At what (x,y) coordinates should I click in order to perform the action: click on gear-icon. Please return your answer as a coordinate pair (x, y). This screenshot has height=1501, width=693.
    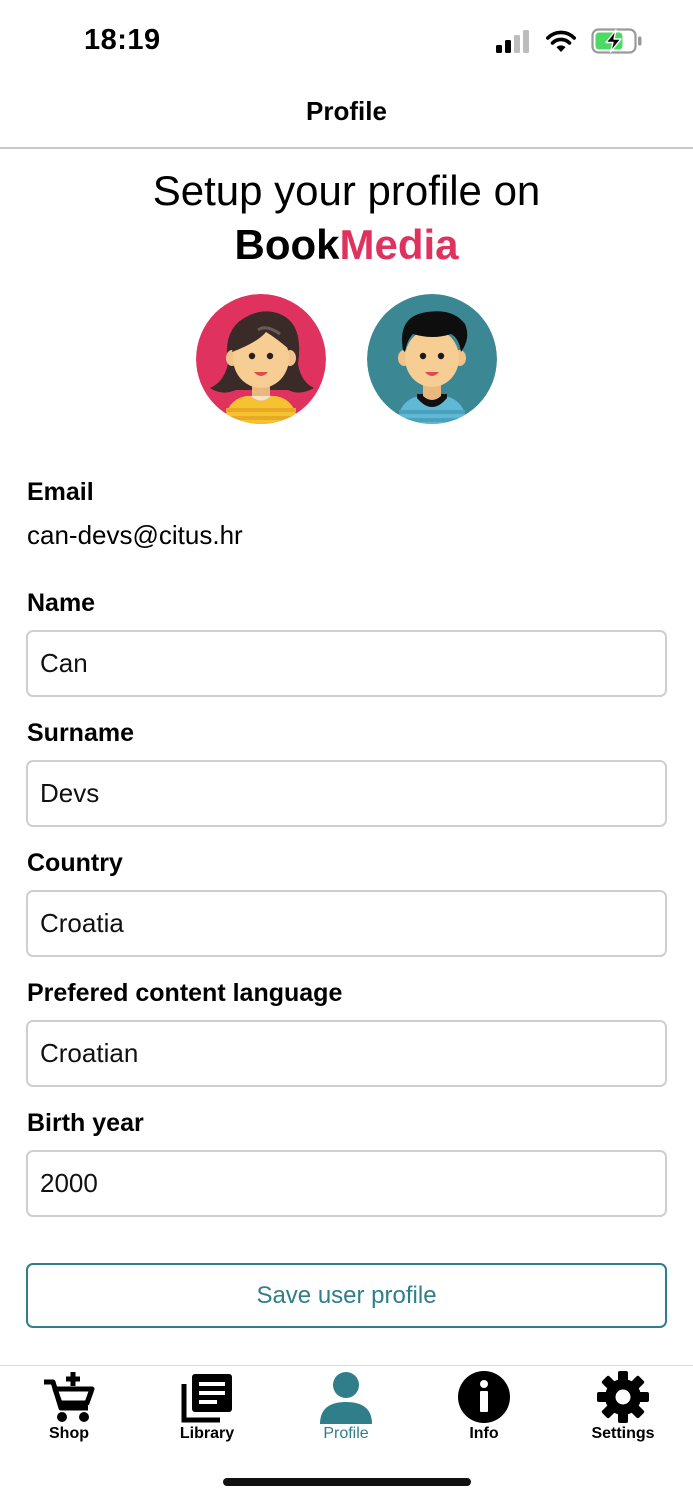
    Looking at the image, I should click on (623, 1397).